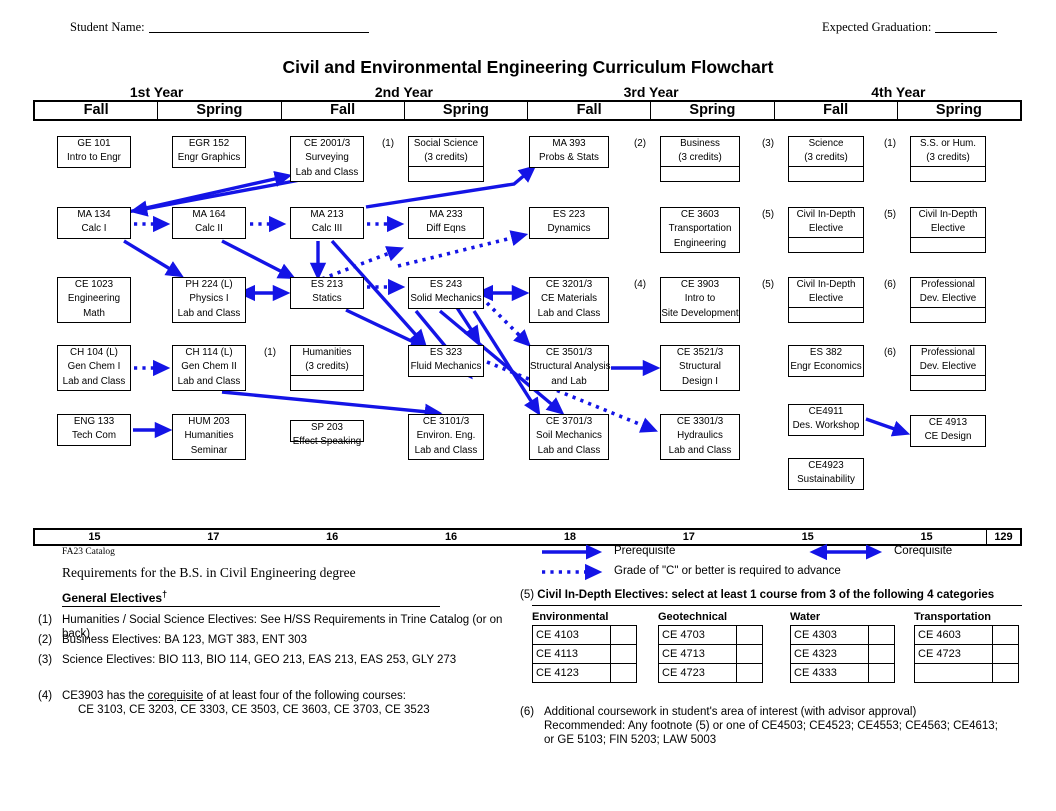 The image size is (1056, 811). I want to click on course-line-2: Probs & Stats, so click(569, 158).